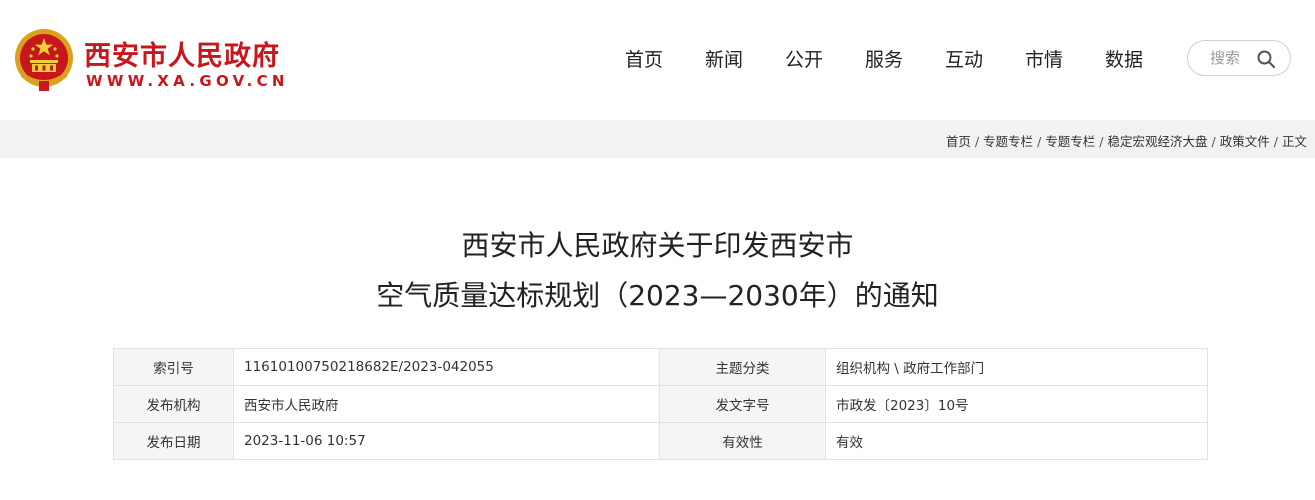 Image resolution: width=1315 pixels, height=500 pixels. I want to click on article-title-line-1: 西安市人民政府关于印发西安市, so click(657, 245).